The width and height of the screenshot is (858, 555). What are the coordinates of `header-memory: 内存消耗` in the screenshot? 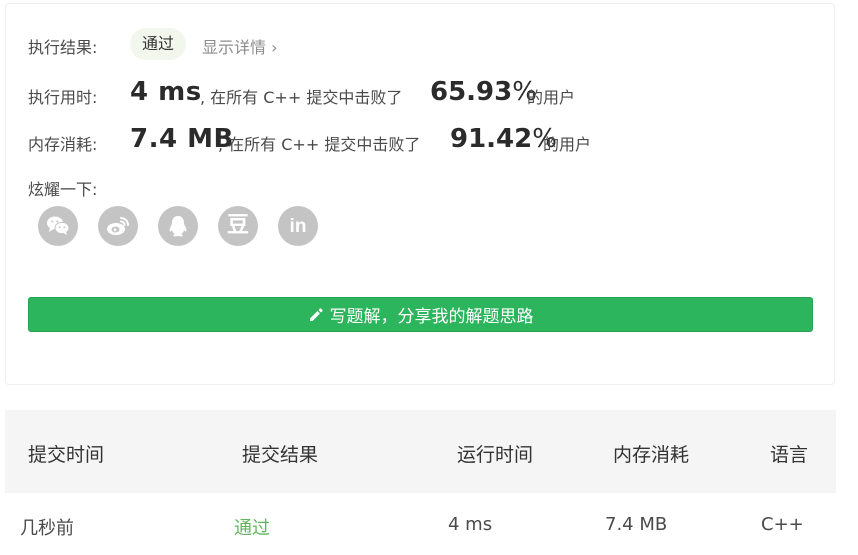 It's located at (651, 455).